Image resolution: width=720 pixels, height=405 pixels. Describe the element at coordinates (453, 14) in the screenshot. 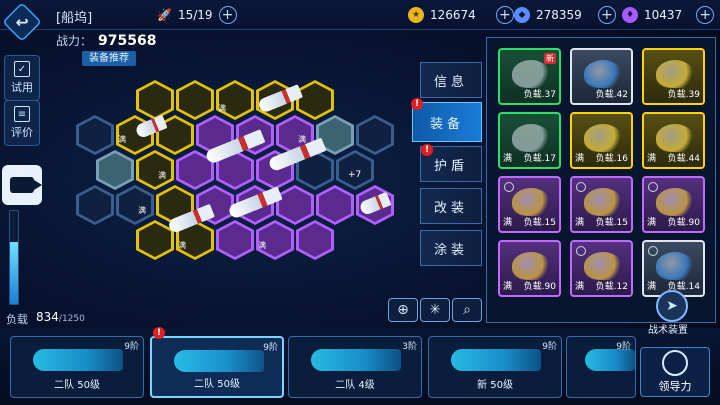

I see `gold-value: 126674` at that location.